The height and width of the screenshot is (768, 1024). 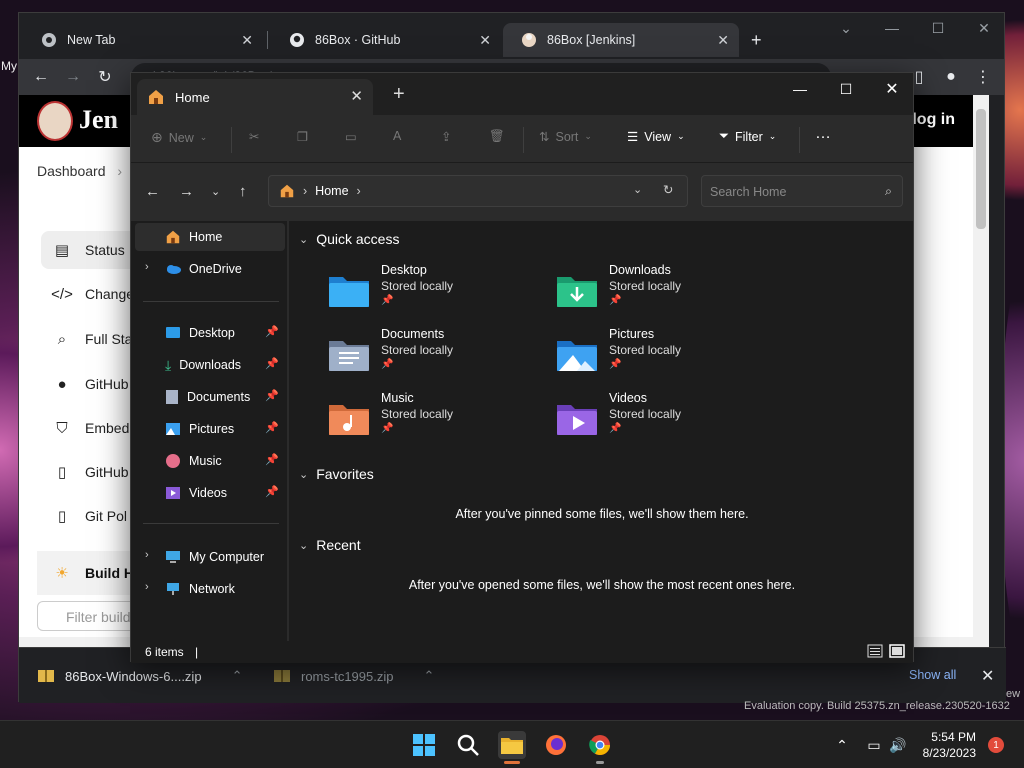 I want to click on quick-access-item-downloads: Downloads Stored locally 📌, so click(x=660, y=291).